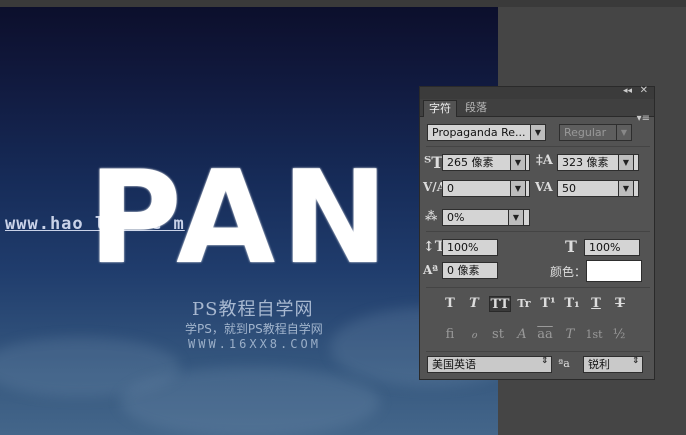 Image resolution: width=686 pixels, height=435 pixels. I want to click on contextual-alternates-button: ℴ, so click(474, 335).